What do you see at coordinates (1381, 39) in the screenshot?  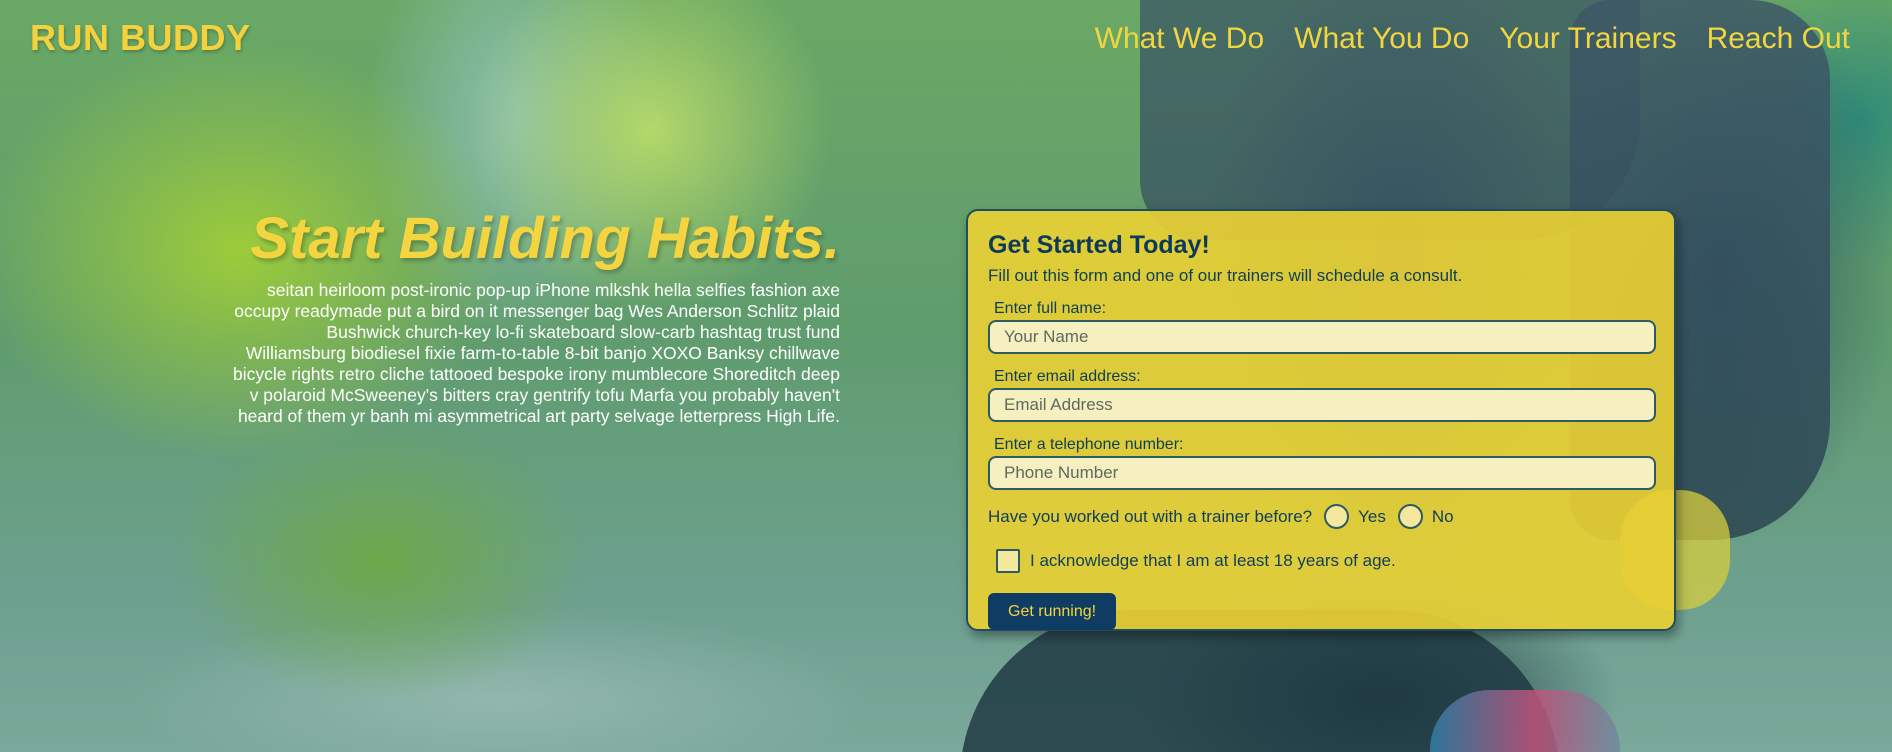 I see `nav-link-what-you-do: What You Do` at bounding box center [1381, 39].